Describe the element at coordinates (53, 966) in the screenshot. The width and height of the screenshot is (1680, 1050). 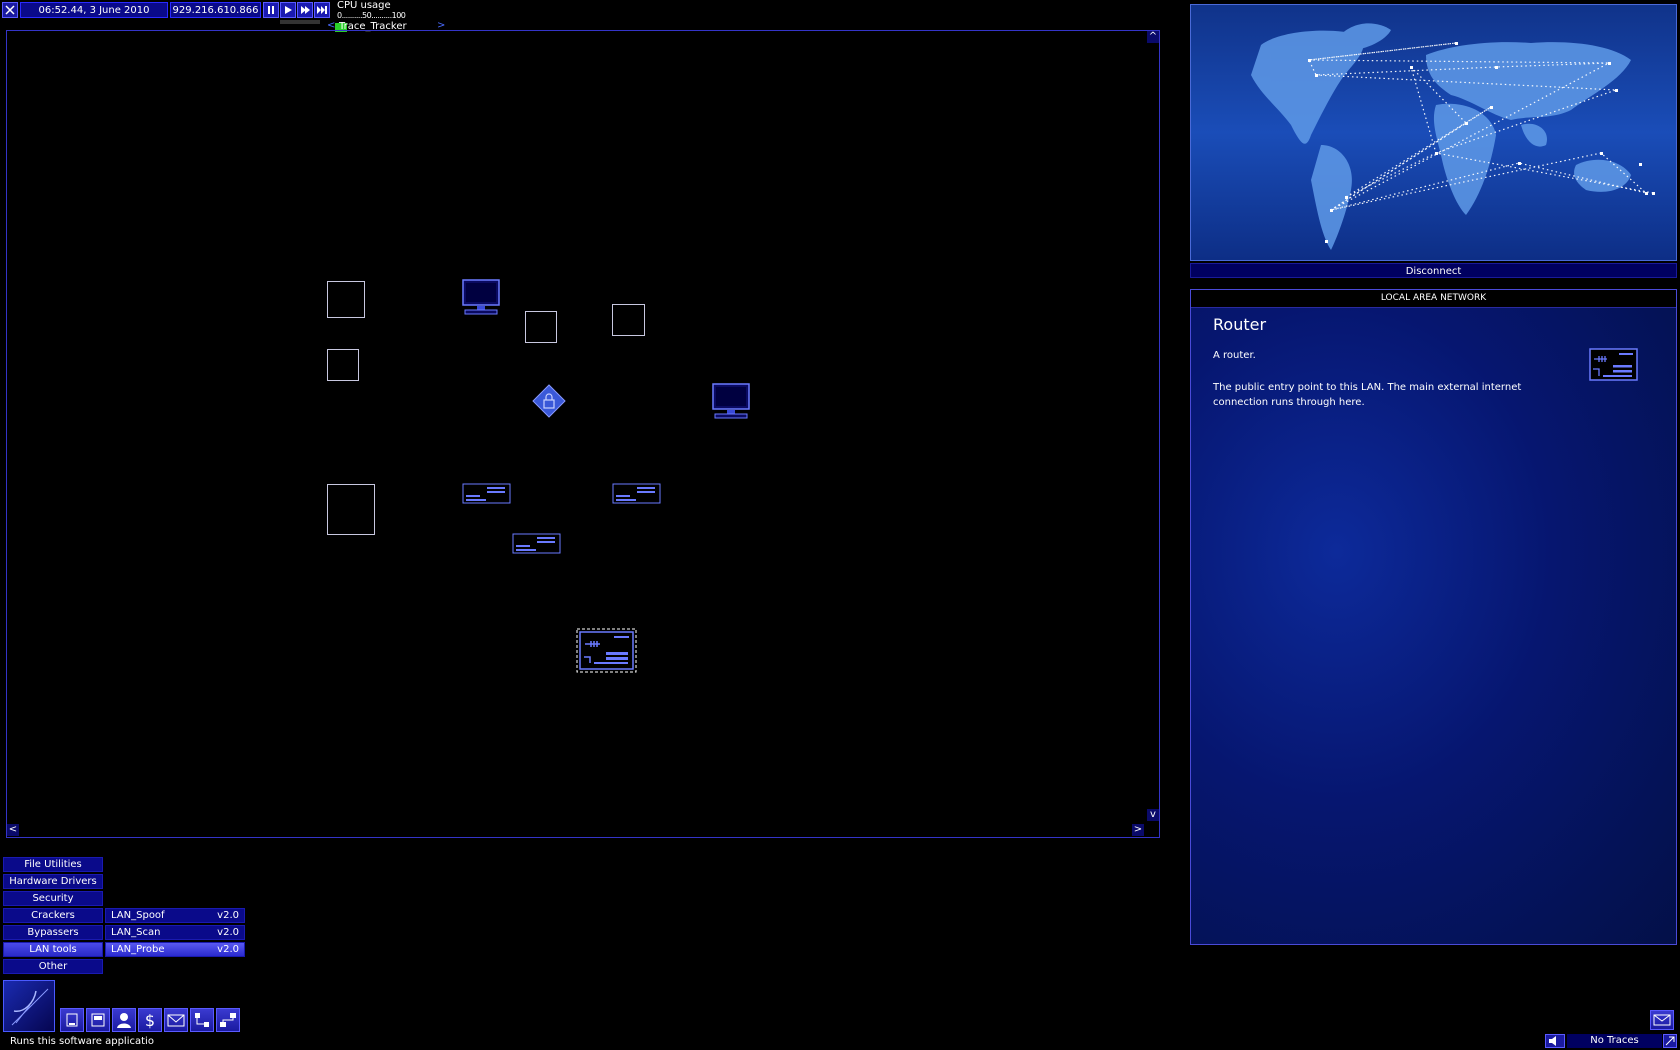
I see `category-other: Other` at that location.